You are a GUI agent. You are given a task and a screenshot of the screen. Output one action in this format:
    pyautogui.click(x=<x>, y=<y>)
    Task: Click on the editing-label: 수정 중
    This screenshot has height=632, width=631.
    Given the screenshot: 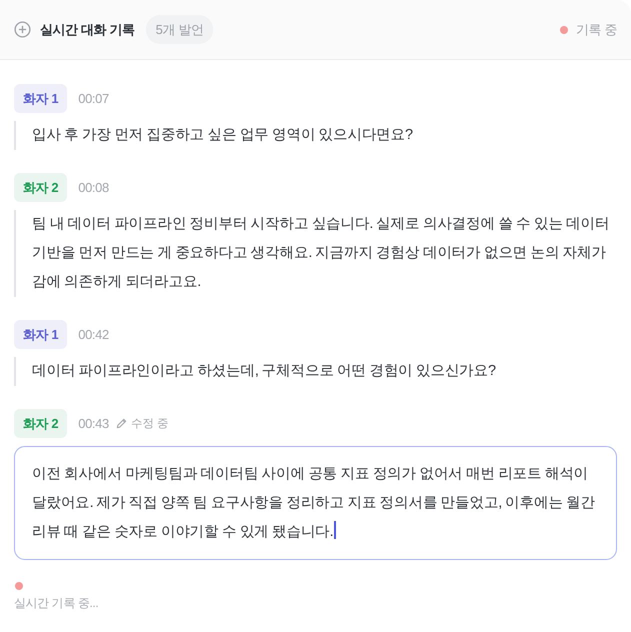 What is the action you would take?
    pyautogui.click(x=149, y=424)
    